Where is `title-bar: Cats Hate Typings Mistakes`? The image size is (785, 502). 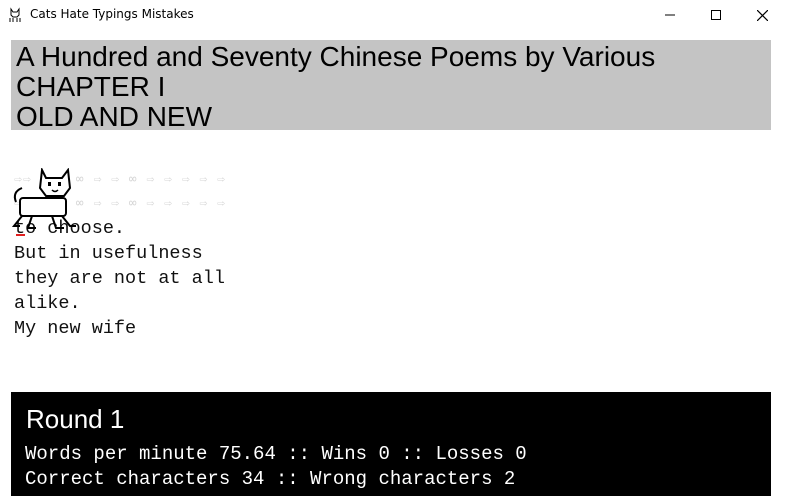 title-bar: Cats Hate Typings Mistakes is located at coordinates (392, 15).